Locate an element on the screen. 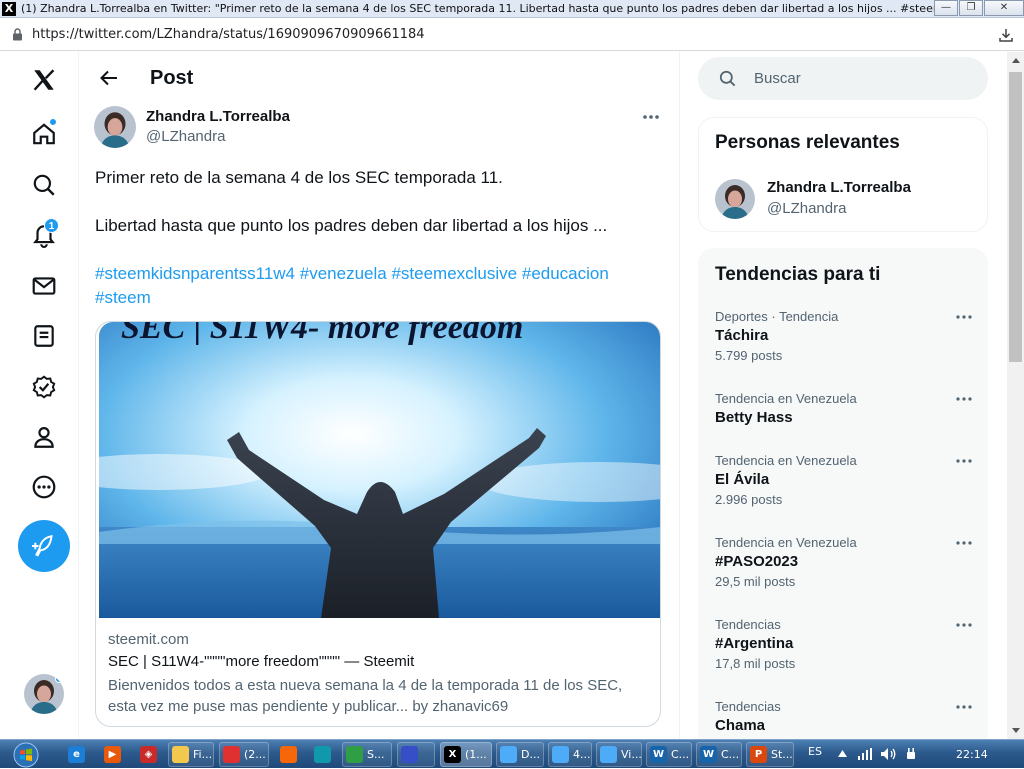 The width and height of the screenshot is (1024, 769). trend-item: Tendencias #Argentina 17,8 mil posts is located at coordinates (845, 644).